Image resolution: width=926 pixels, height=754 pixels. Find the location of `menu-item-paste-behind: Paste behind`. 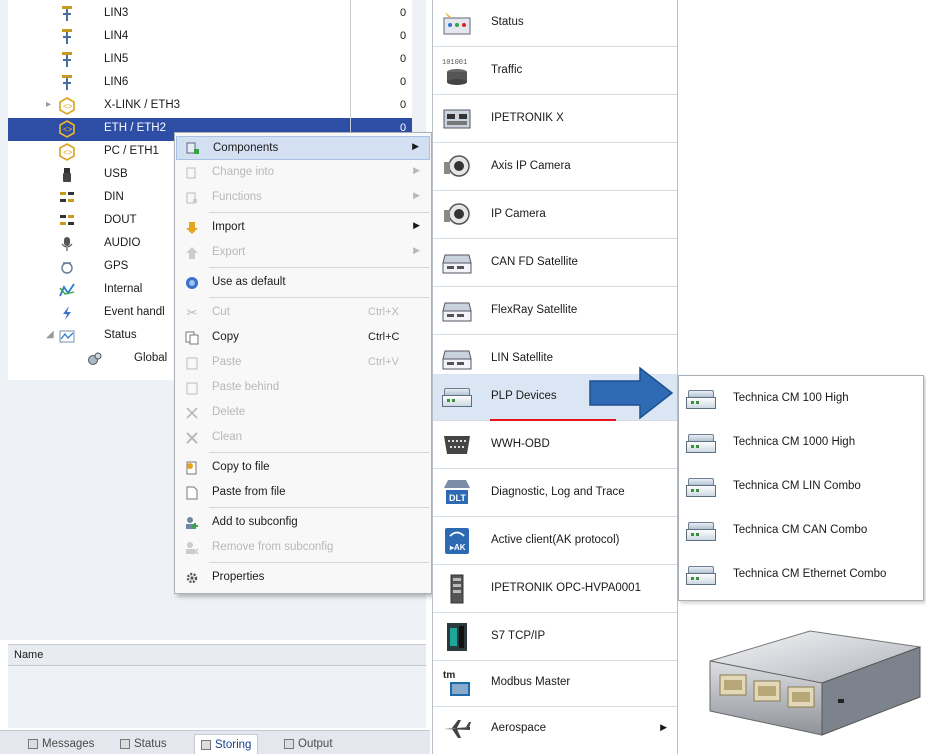

menu-item-paste-behind: Paste behind is located at coordinates (303, 388).